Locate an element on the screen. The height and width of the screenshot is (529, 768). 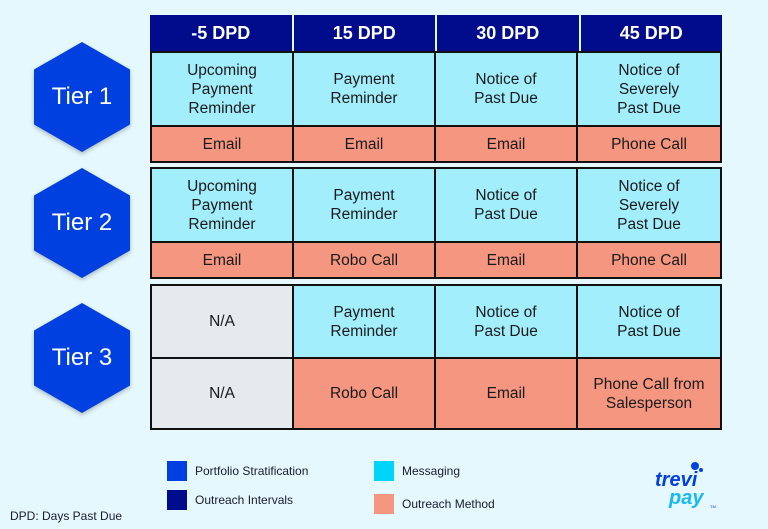
header-col-4: 45 DPD is located at coordinates (651, 33).